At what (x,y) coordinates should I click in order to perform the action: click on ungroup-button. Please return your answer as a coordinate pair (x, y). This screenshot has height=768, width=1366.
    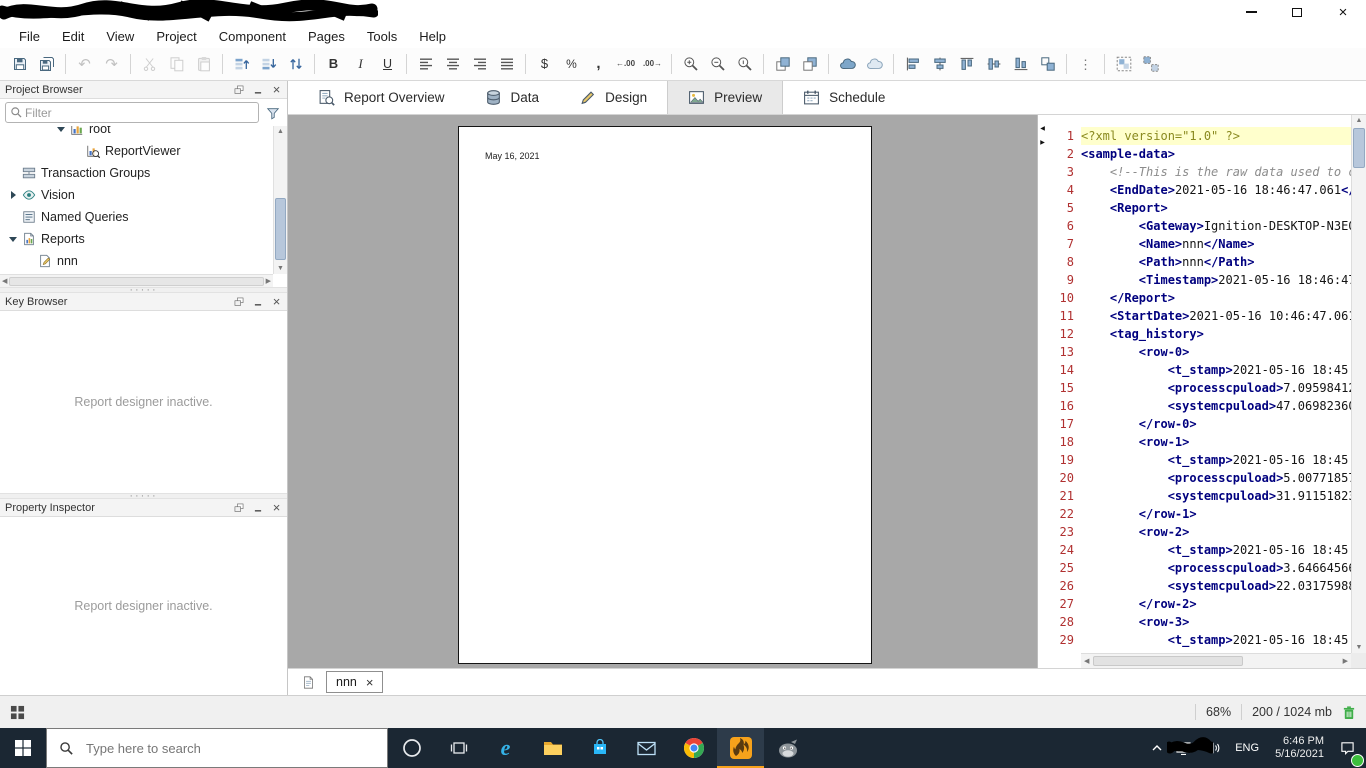
    Looking at the image, I should click on (1150, 64).